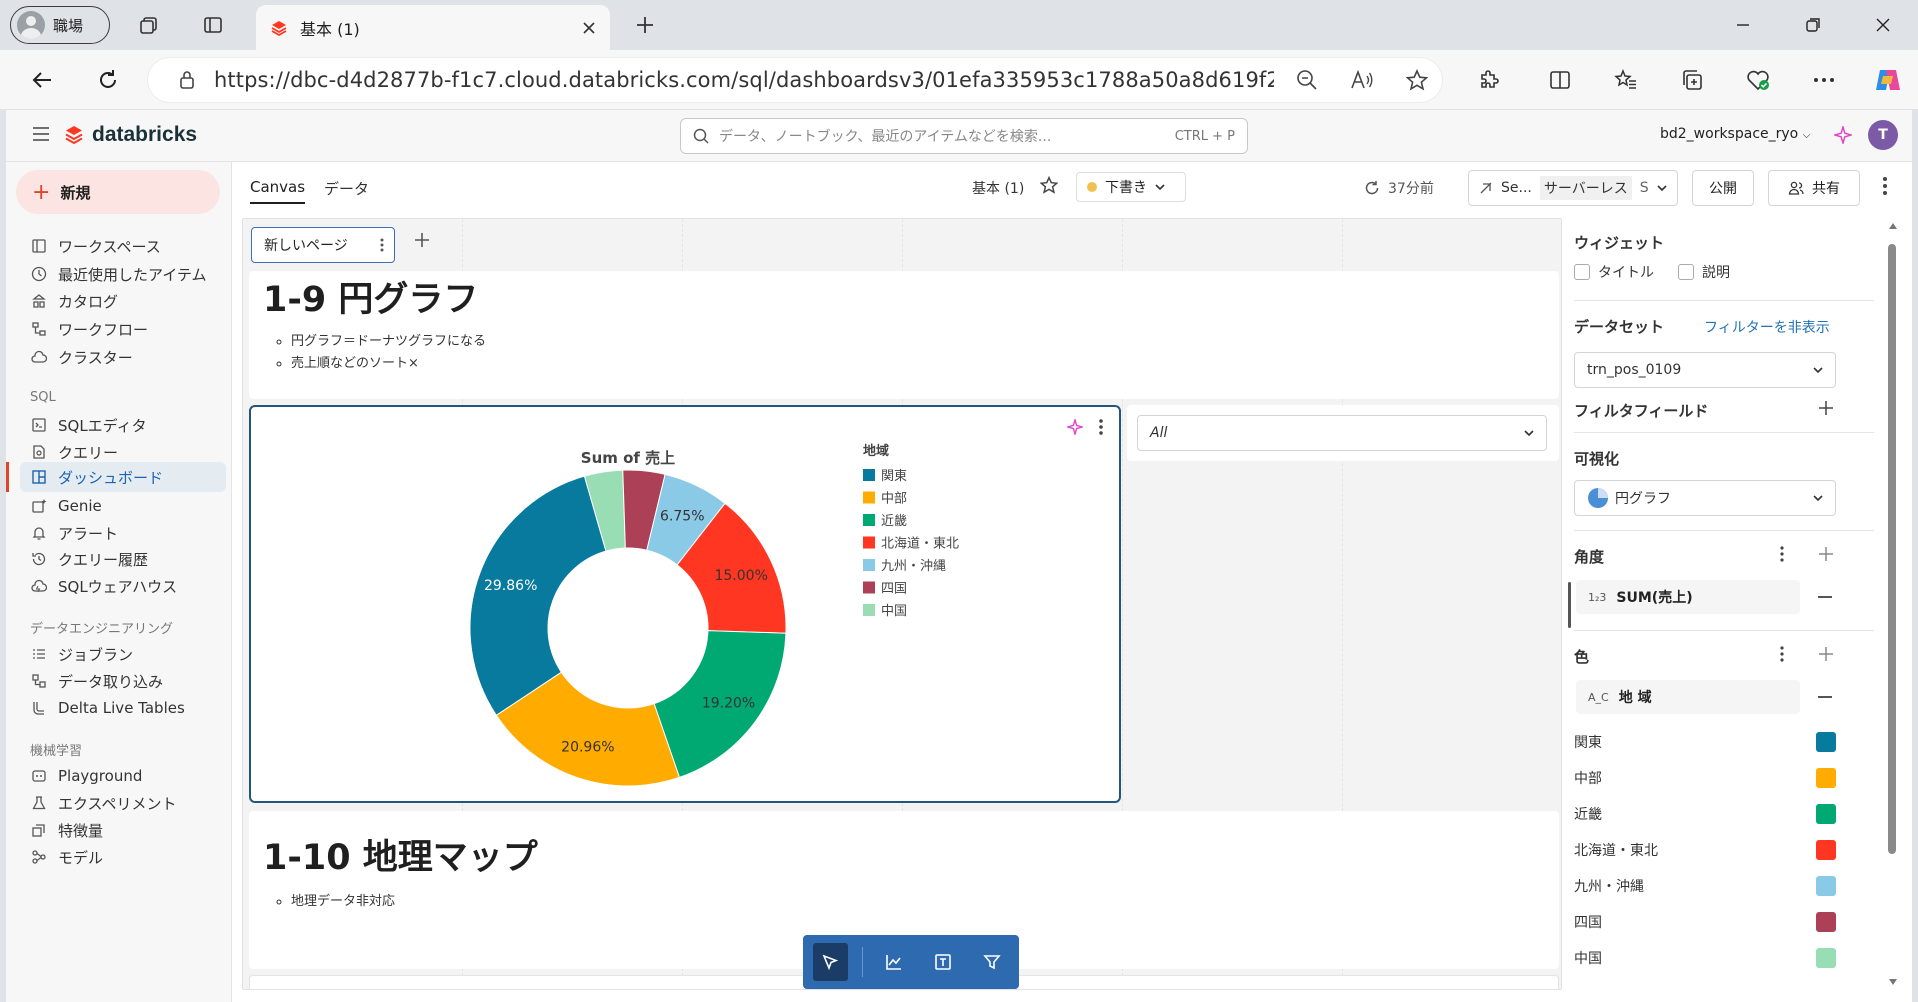 Image resolution: width=1918 pixels, height=1002 pixels. What do you see at coordinates (149, 25) in the screenshot?
I see `collections-icon` at bounding box center [149, 25].